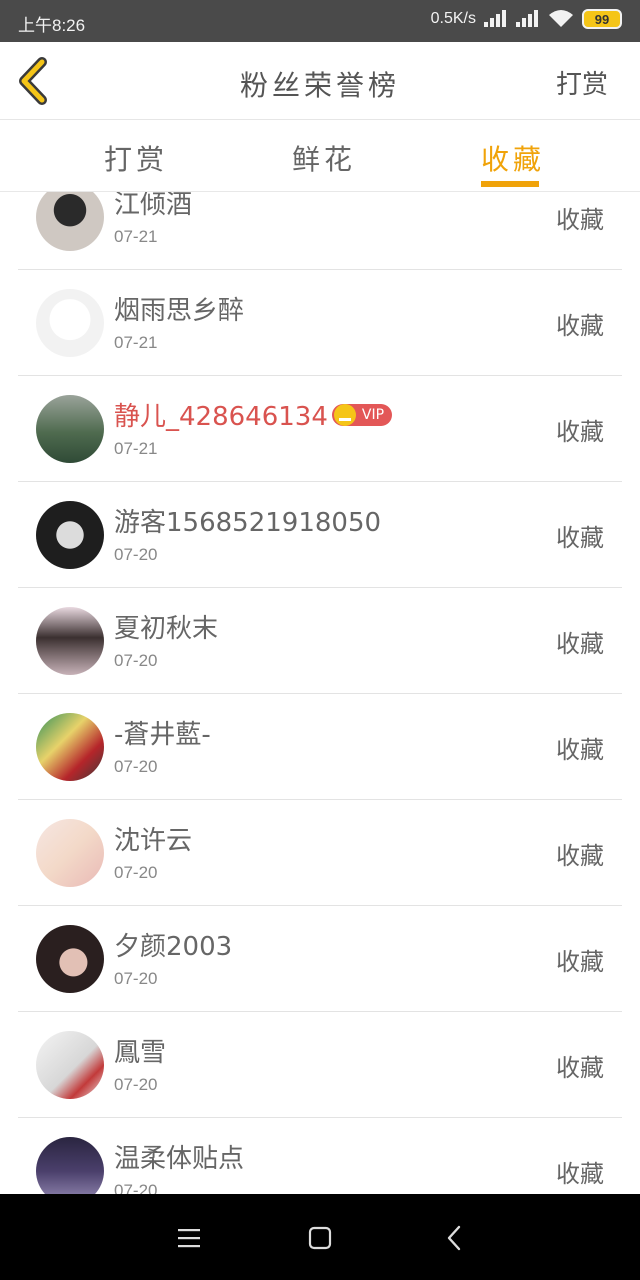  I want to click on back-triangle-icon, so click(455, 1238).